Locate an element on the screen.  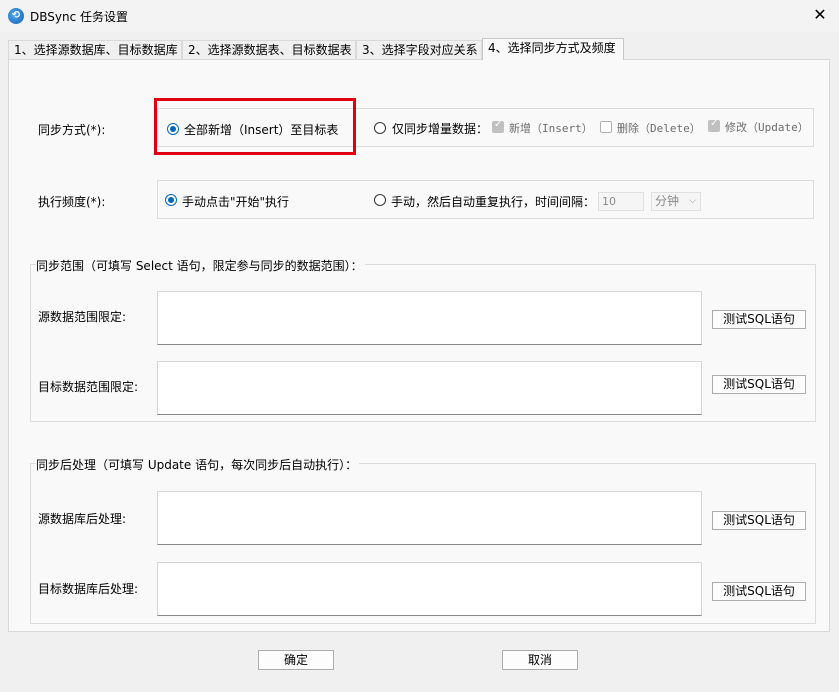
sync-mode-label: 同步方式(*): is located at coordinates (72, 130).